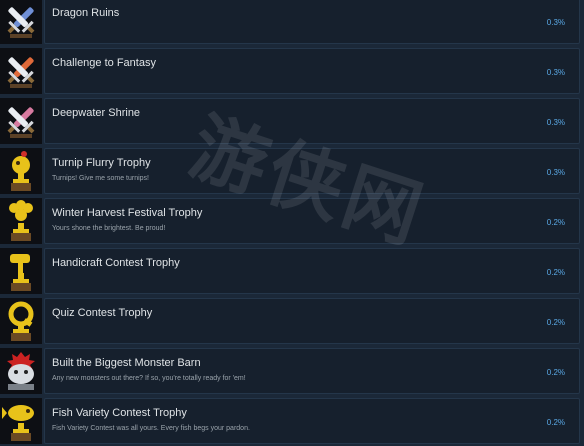 Image resolution: width=584 pixels, height=446 pixels. What do you see at coordinates (109, 228) in the screenshot?
I see `achievement-description: Yours shone the brightest. Be proud!` at bounding box center [109, 228].